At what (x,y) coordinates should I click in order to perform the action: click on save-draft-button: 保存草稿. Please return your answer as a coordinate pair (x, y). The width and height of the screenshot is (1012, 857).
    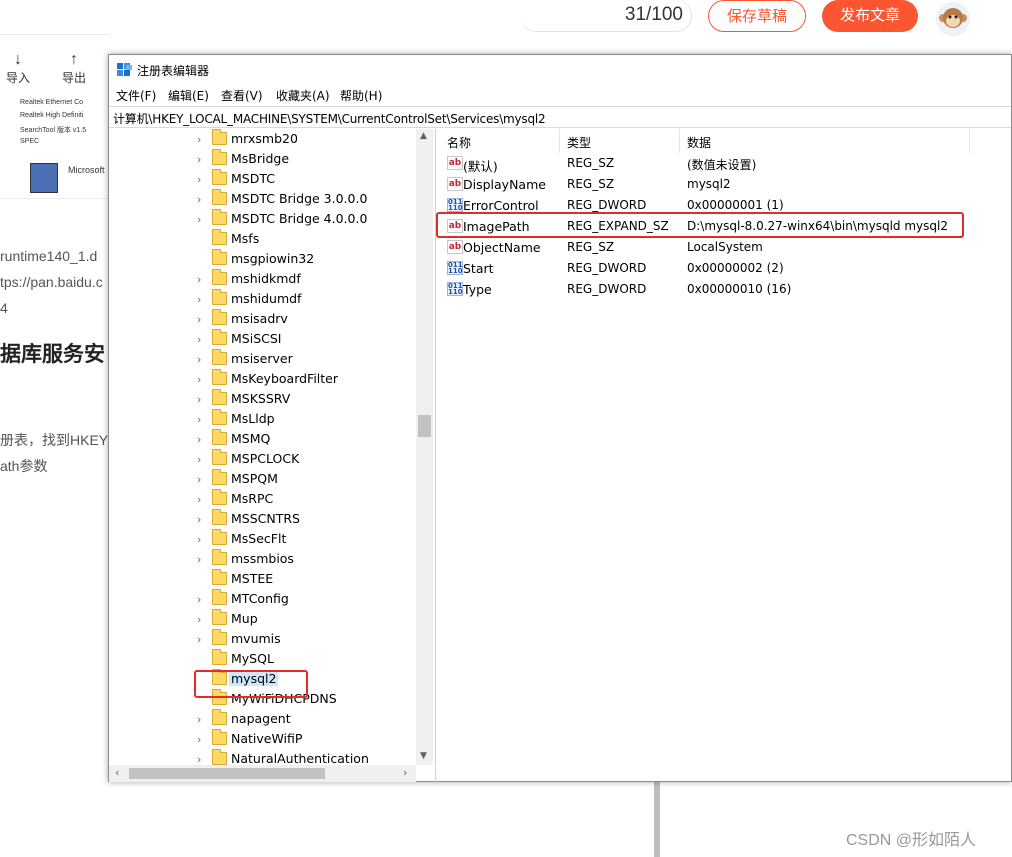
    Looking at the image, I should click on (757, 16).